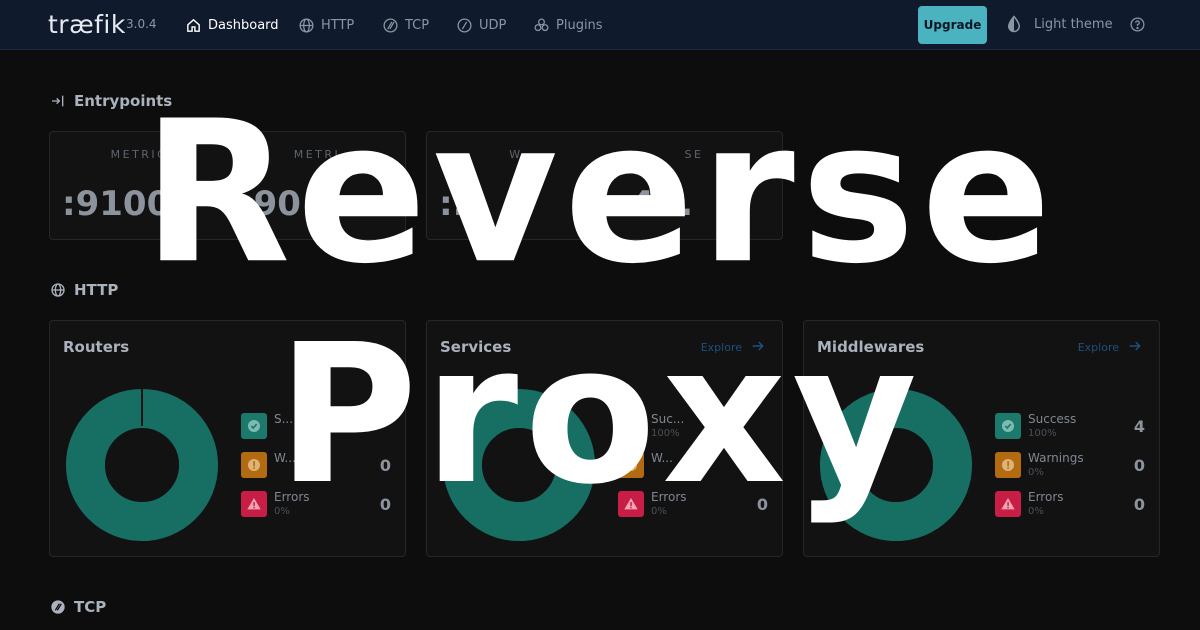  What do you see at coordinates (243, 25) in the screenshot?
I see `nav-item-label: Dashboard` at bounding box center [243, 25].